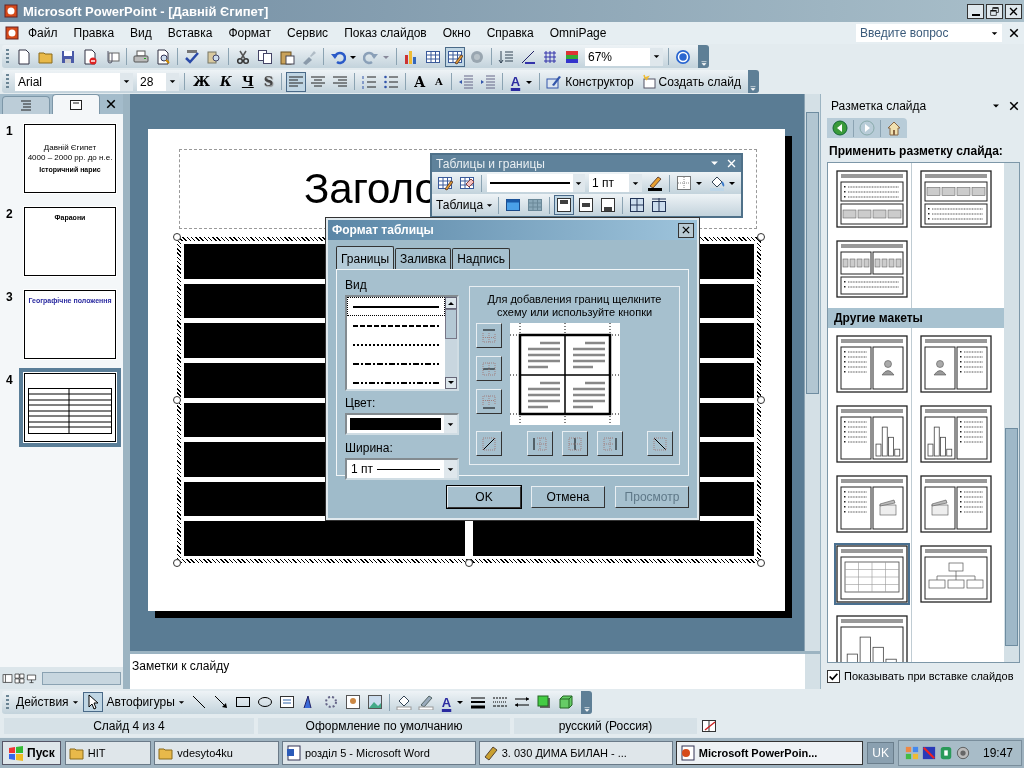  Describe the element at coordinates (402, 469) in the screenshot. I see `width-combo: 1 пт` at that location.